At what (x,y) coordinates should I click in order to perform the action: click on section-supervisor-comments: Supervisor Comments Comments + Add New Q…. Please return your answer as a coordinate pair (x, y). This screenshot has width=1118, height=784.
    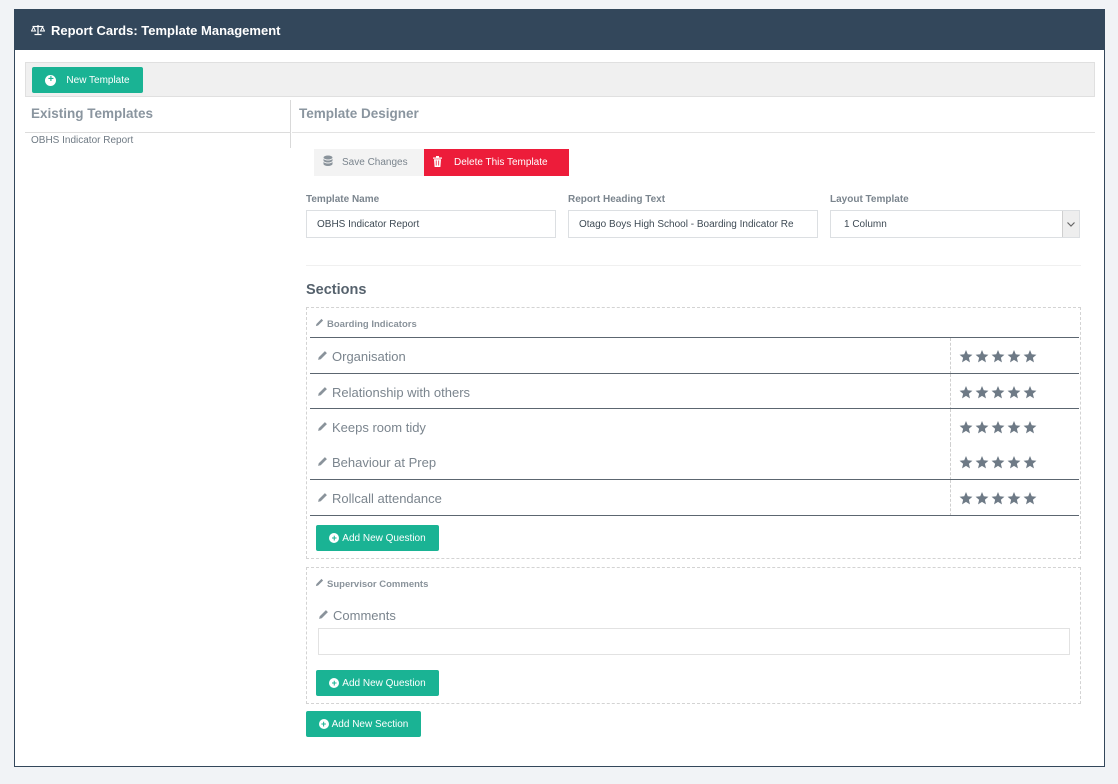
    Looking at the image, I should click on (693, 635).